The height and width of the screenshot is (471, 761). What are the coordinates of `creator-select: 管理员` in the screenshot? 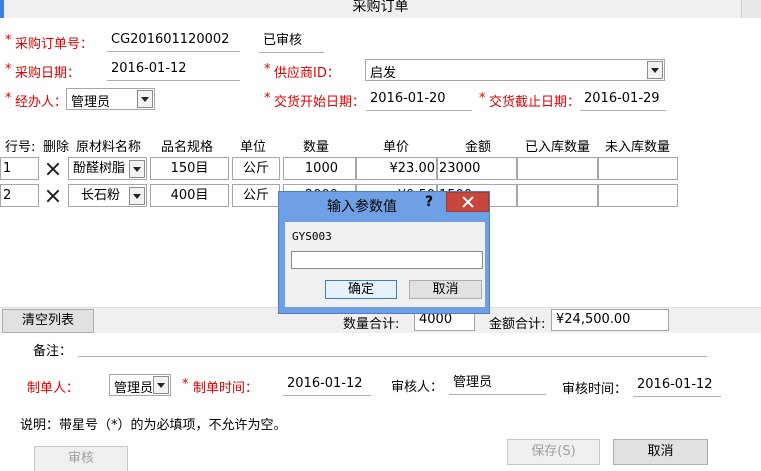 It's located at (140, 385).